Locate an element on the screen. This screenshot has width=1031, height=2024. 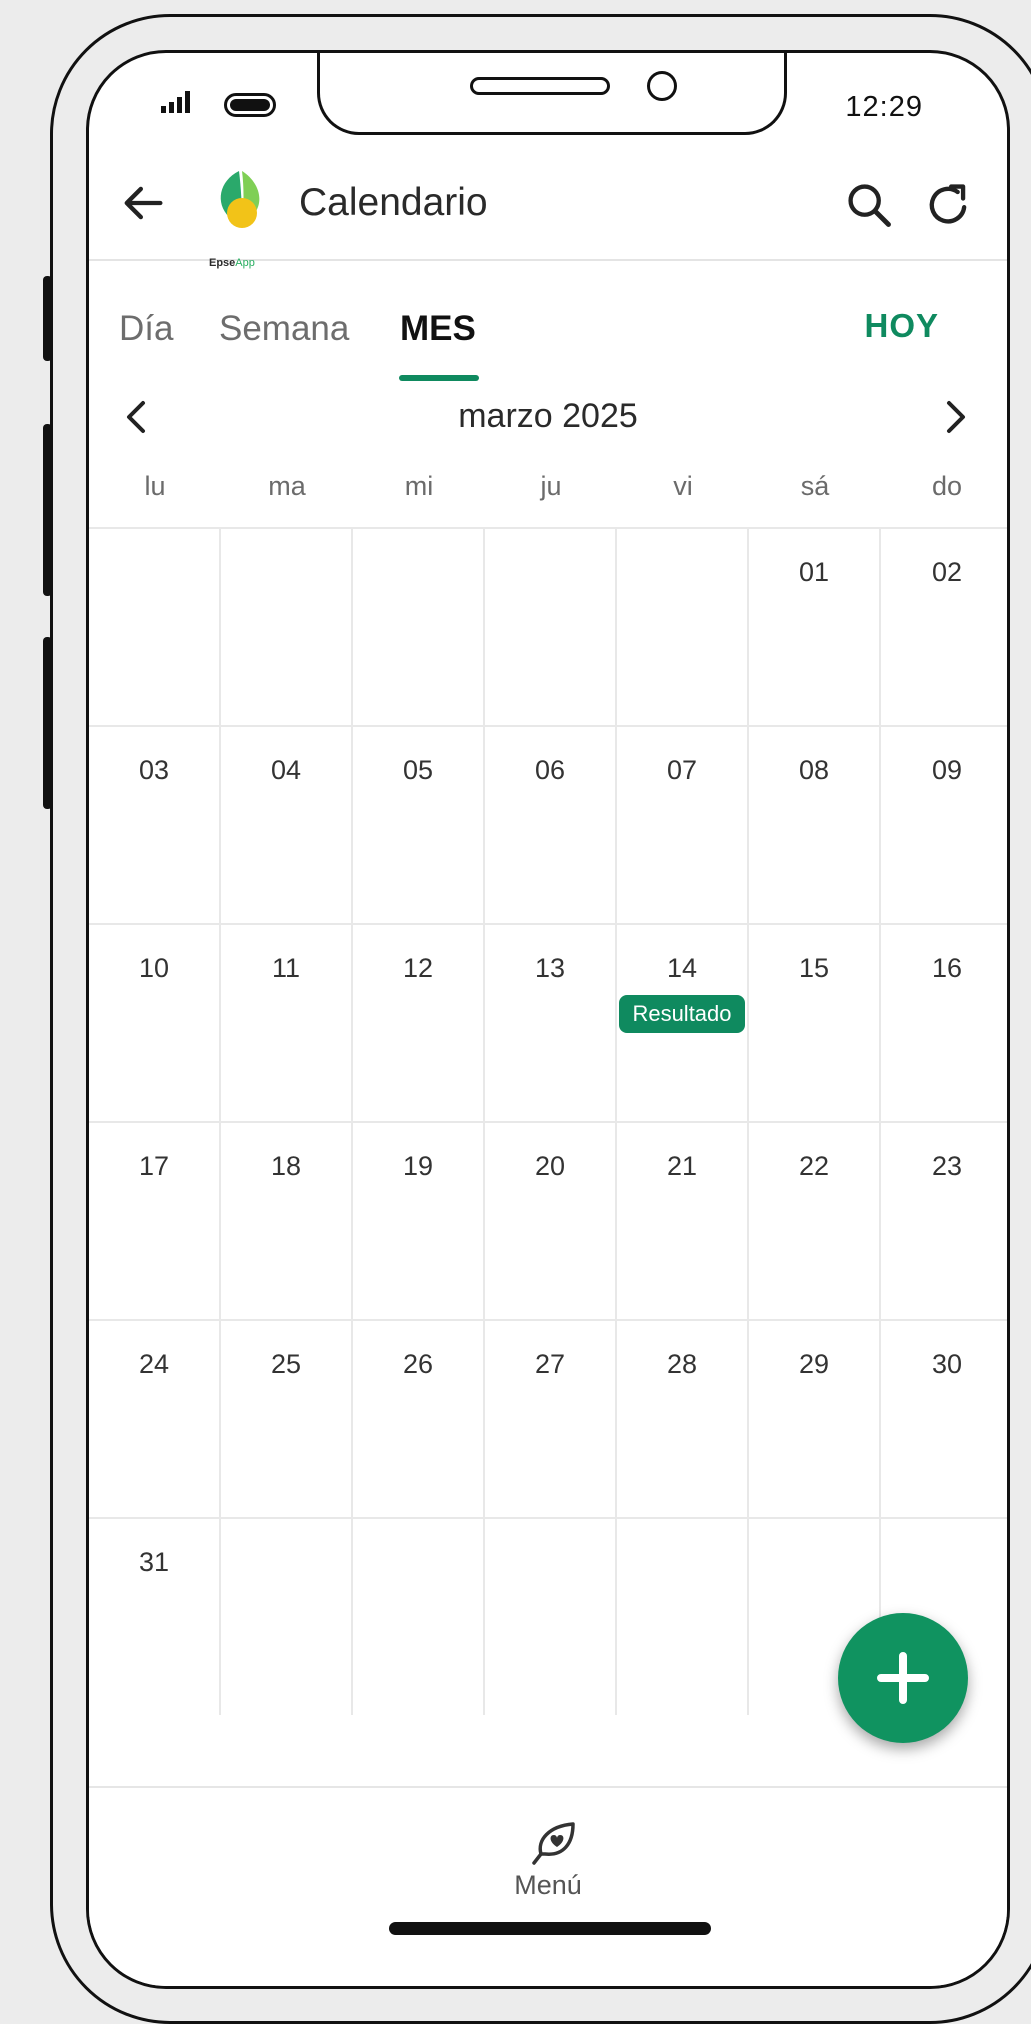
event-chip: Resultado is located at coordinates (682, 1014).